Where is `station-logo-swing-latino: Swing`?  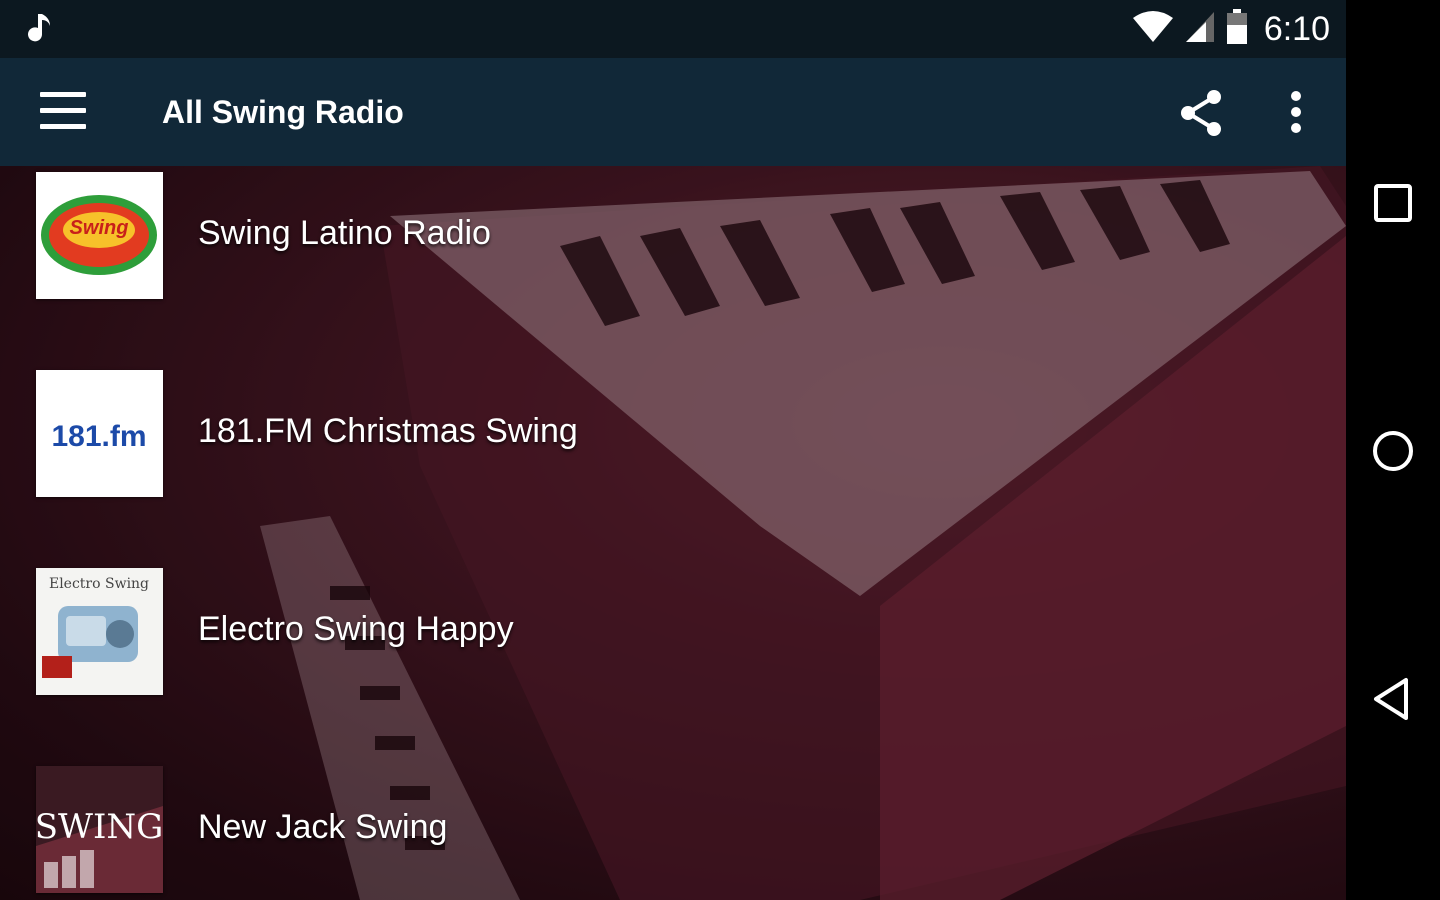 station-logo-swing-latino: Swing is located at coordinates (99, 235).